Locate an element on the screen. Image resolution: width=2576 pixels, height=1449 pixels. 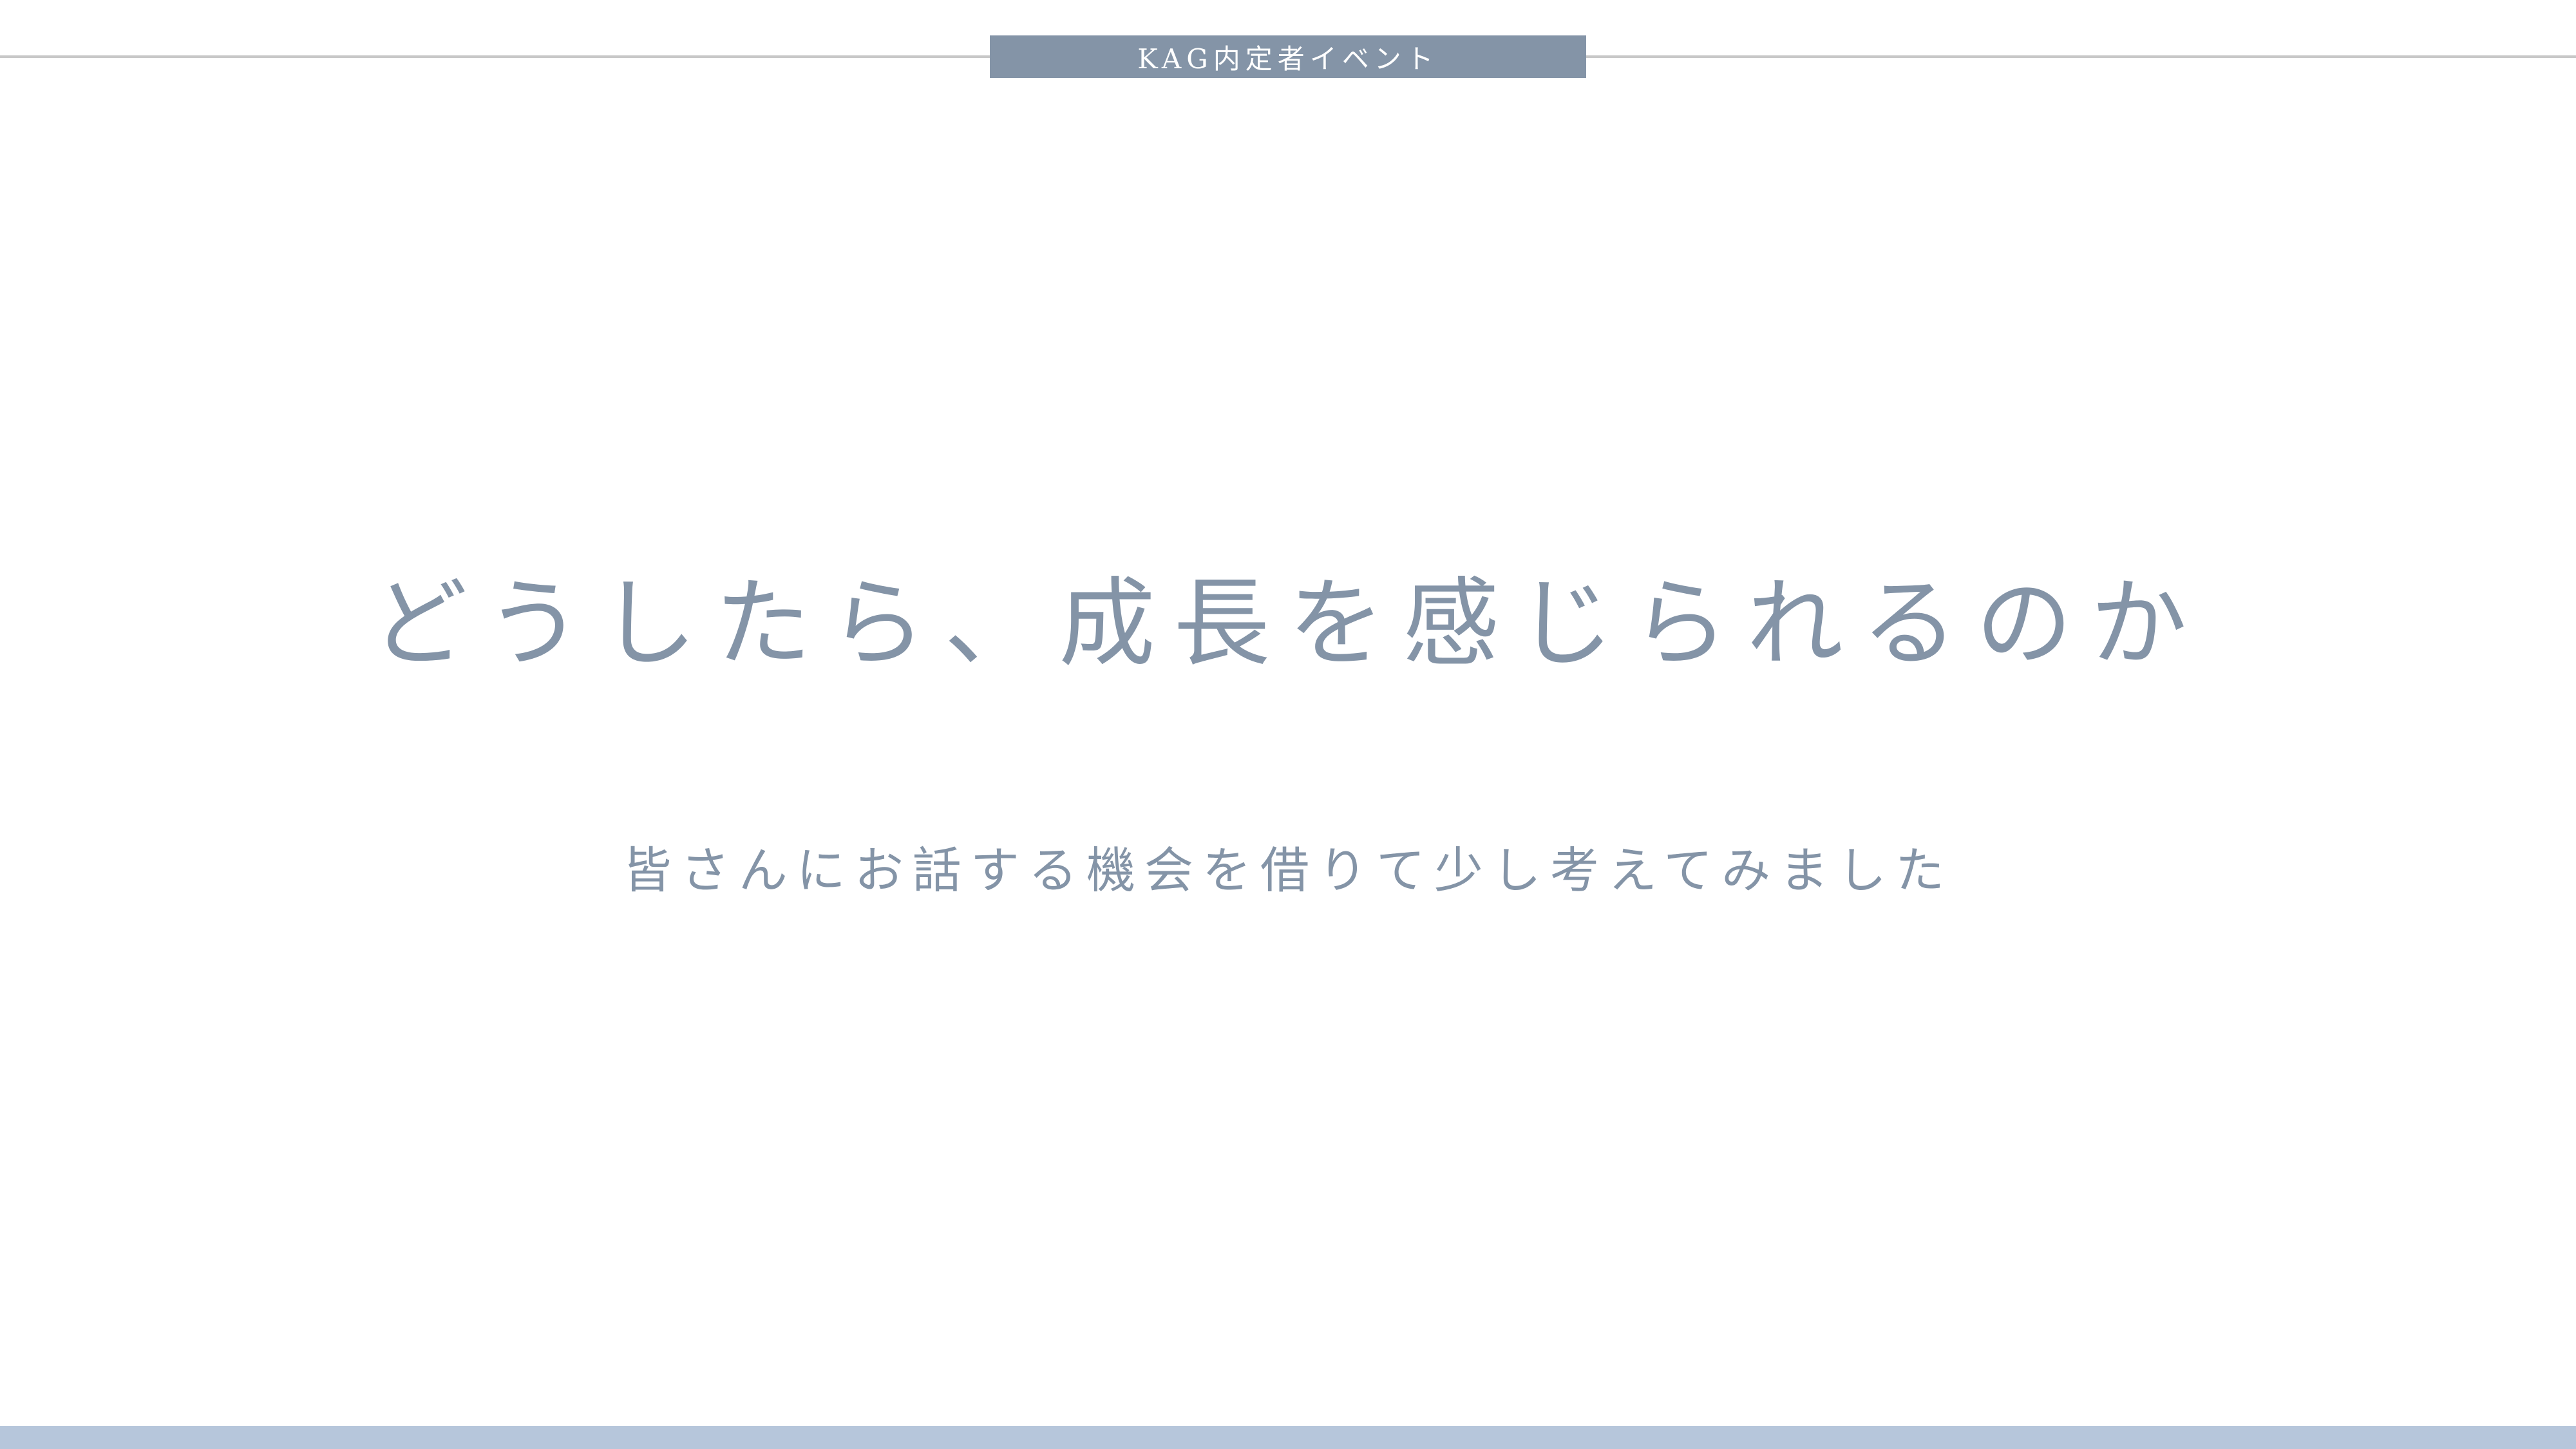
slide-title-text: どうしたら、成長を感じられるのか is located at coordinates (1287, 623).